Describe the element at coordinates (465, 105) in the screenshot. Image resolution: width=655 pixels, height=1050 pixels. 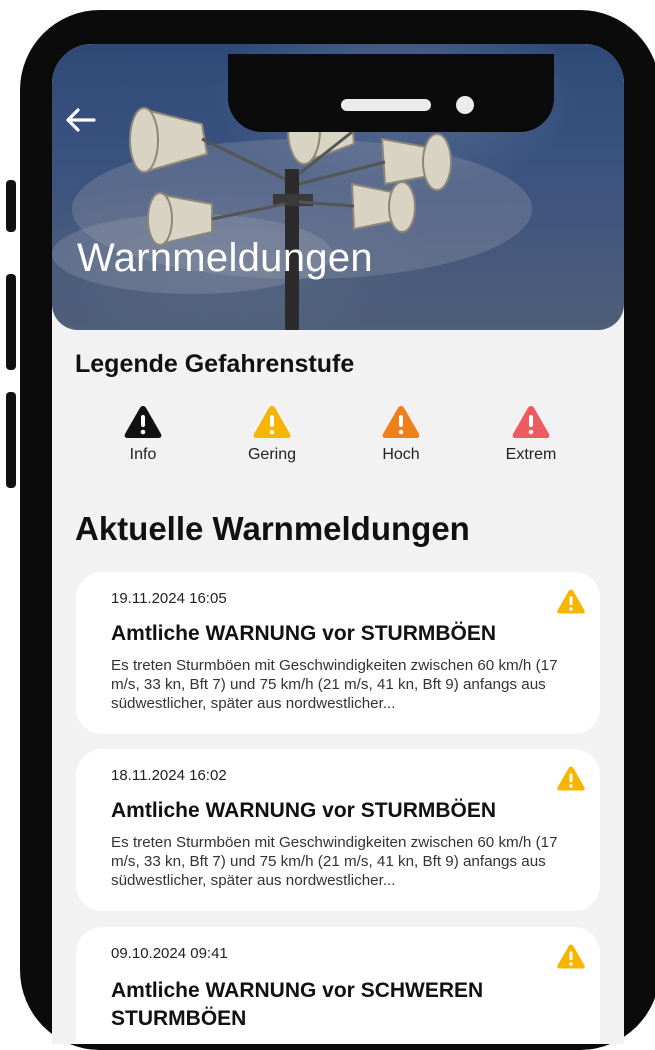
I see `front-camera` at that location.